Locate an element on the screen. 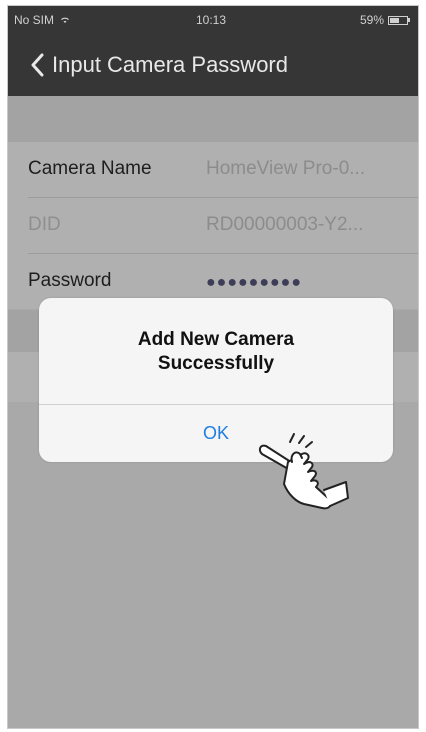  pointing-hand-icon is located at coordinates (303, 471).